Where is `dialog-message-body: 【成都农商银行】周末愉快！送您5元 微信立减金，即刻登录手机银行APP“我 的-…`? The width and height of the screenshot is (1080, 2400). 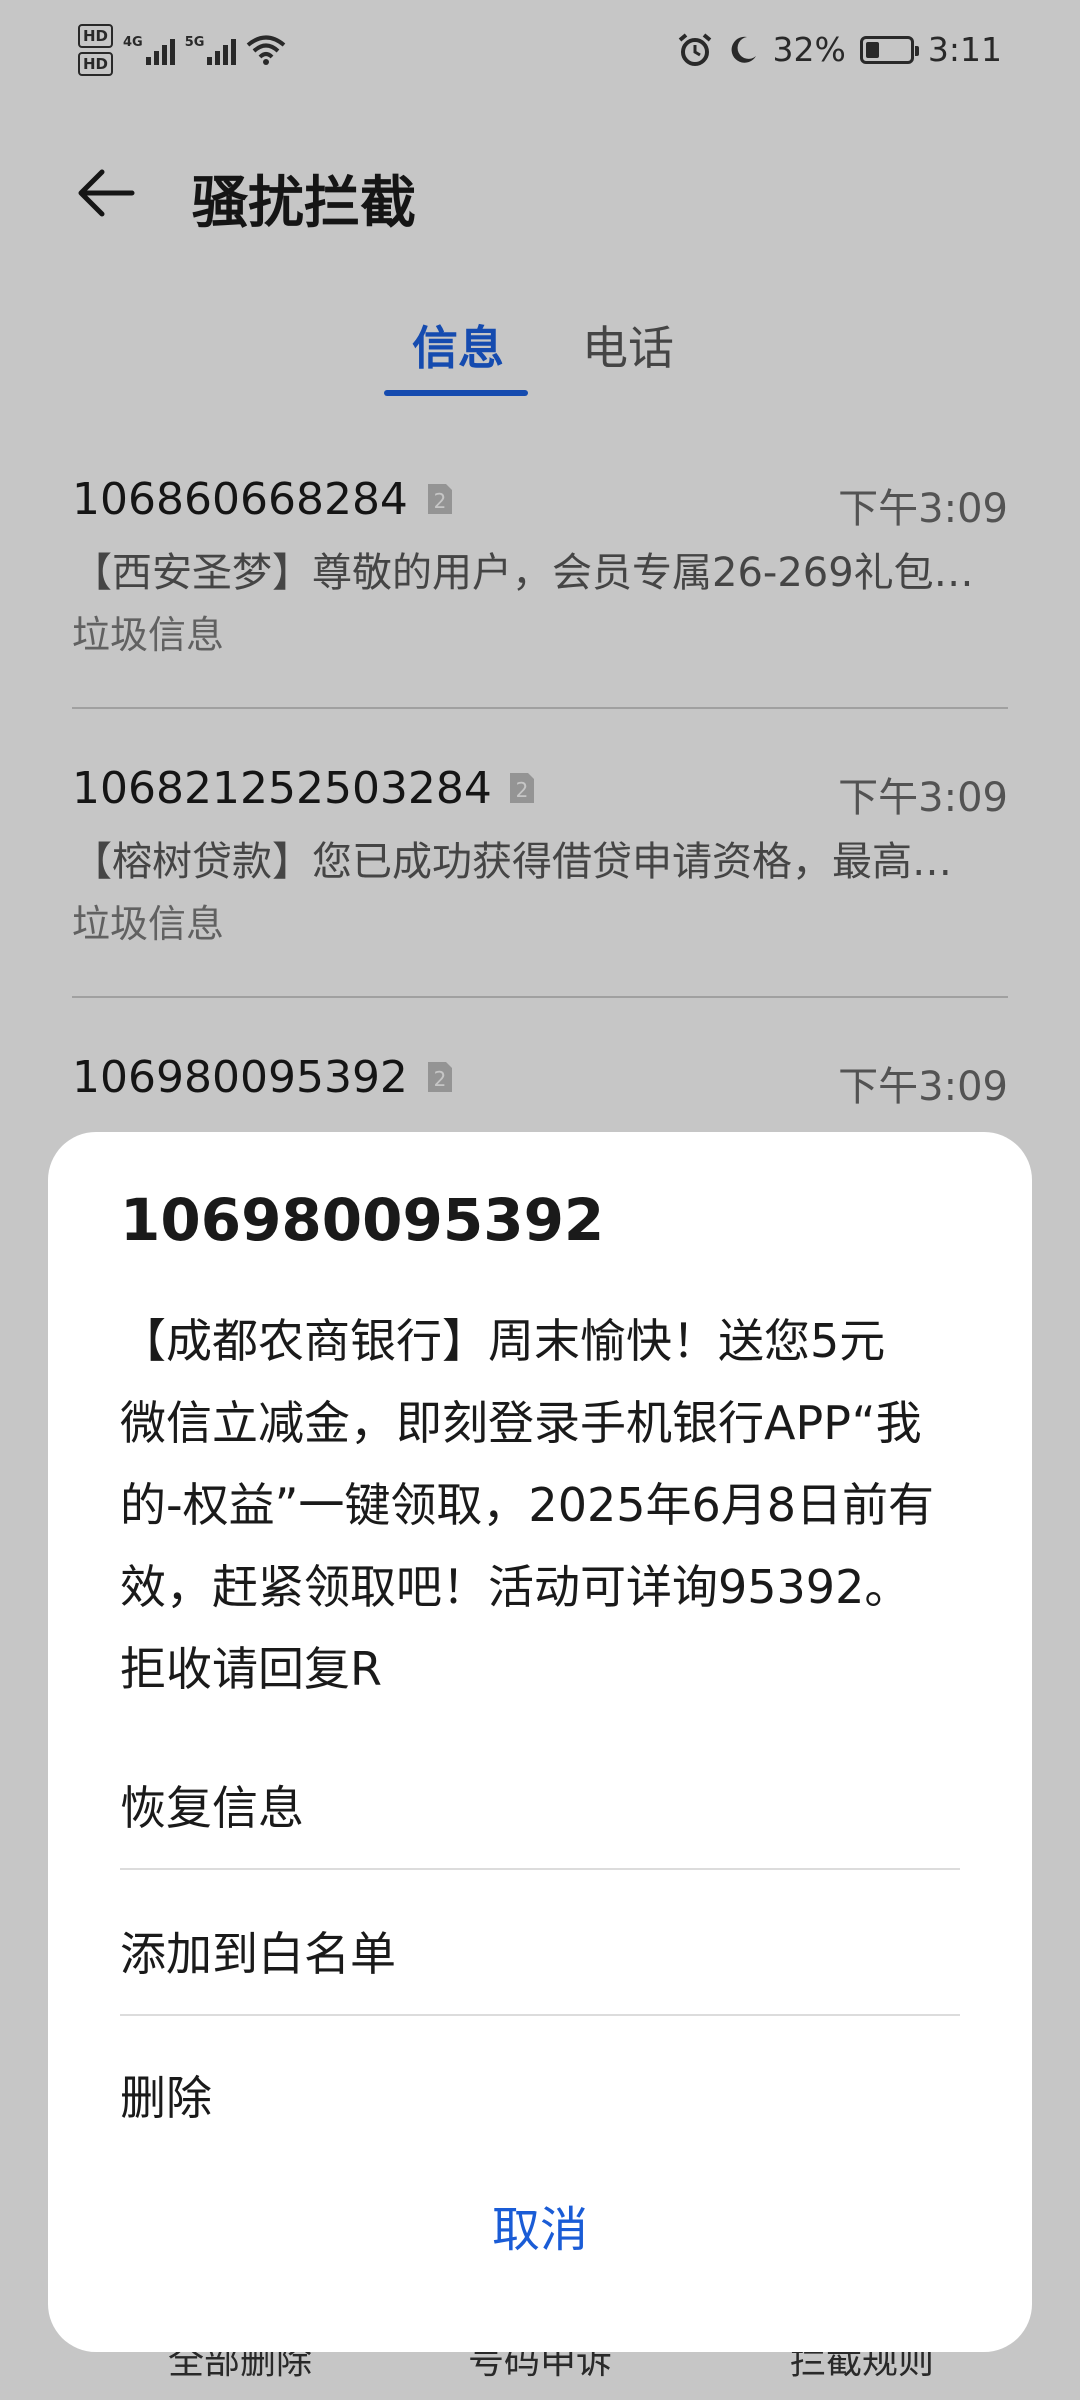
dialog-message-body: 【成都农商银行】周末愉快！送您5元 微信立减金，即刻登录手机银行APP“我 的-… is located at coordinates (540, 1505).